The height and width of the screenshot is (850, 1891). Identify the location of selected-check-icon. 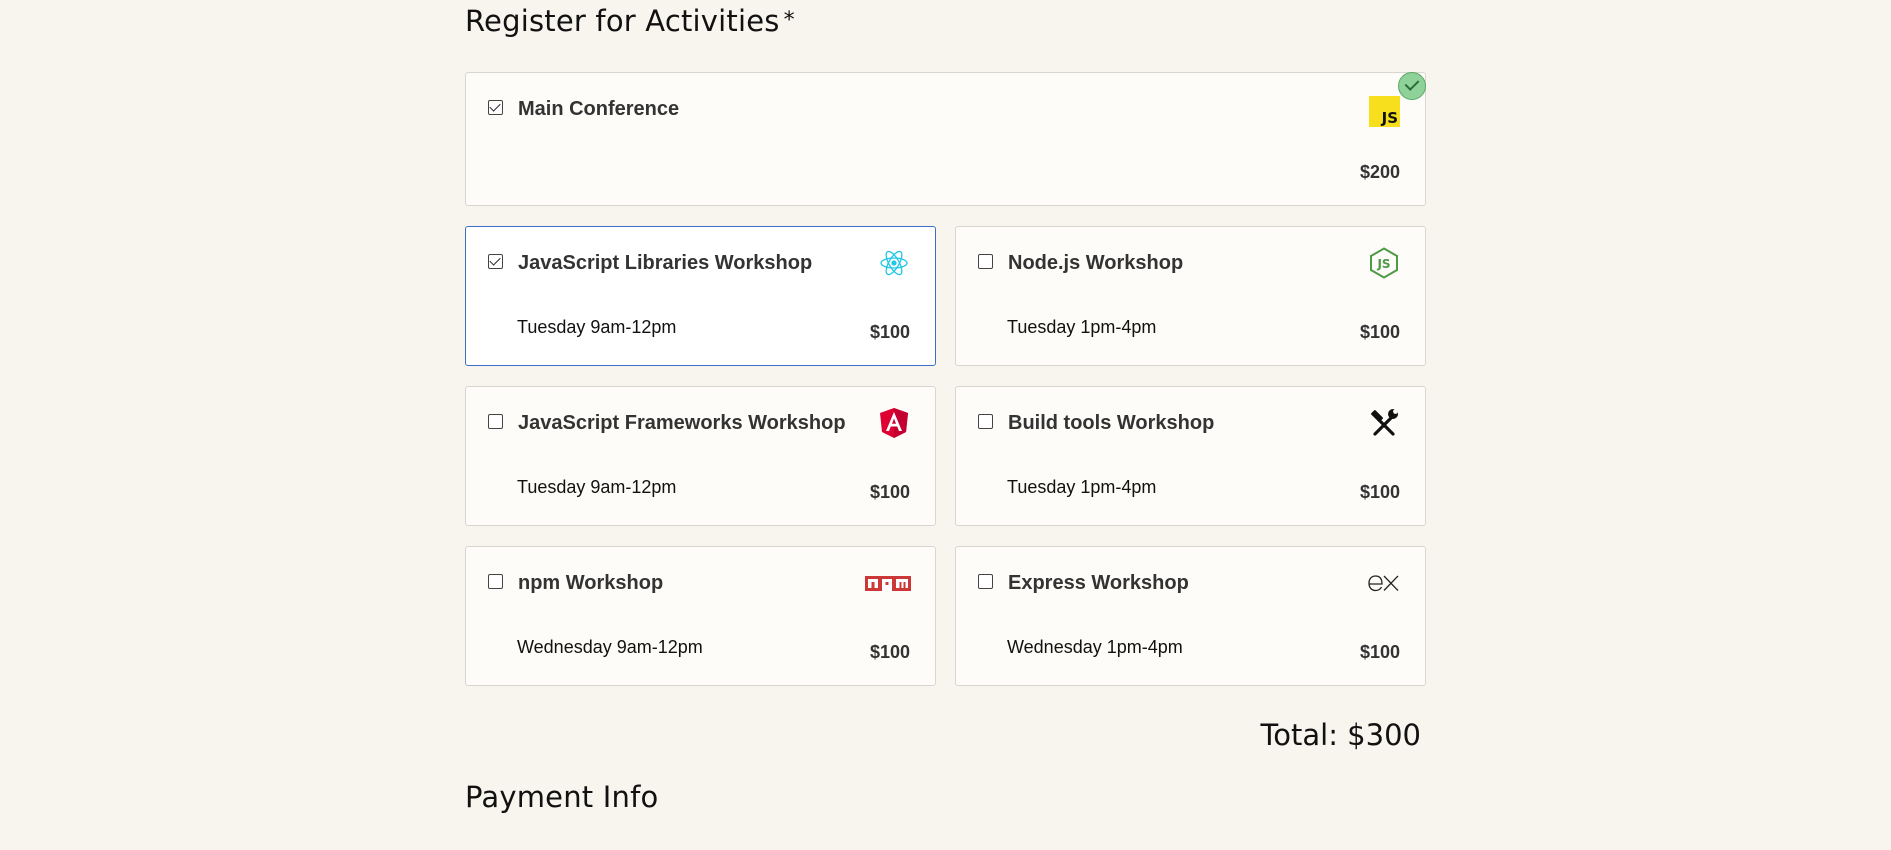
(1412, 86).